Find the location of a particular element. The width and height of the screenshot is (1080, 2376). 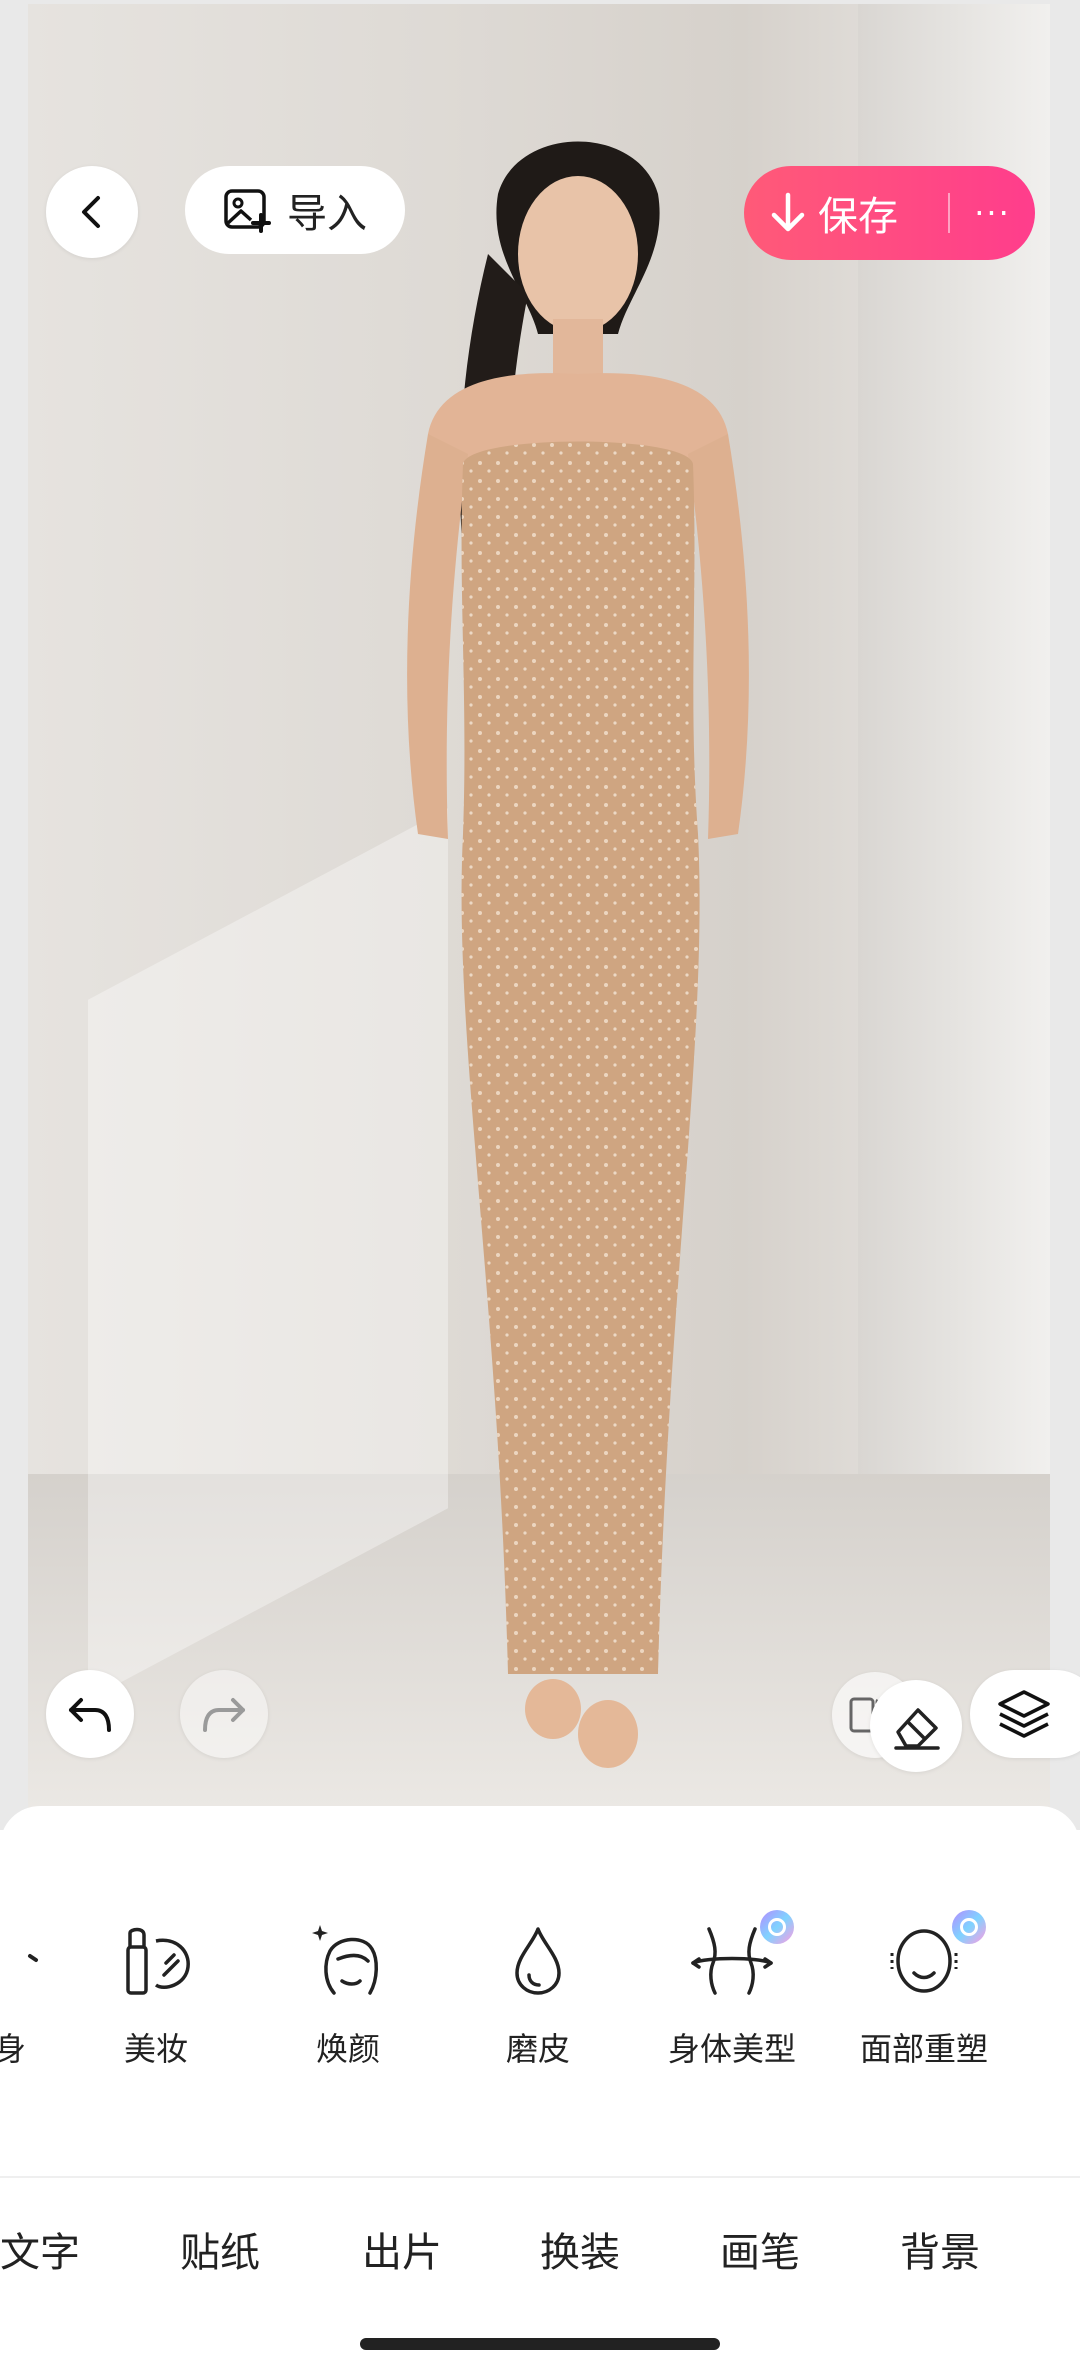

layers-button is located at coordinates (1025, 1714).